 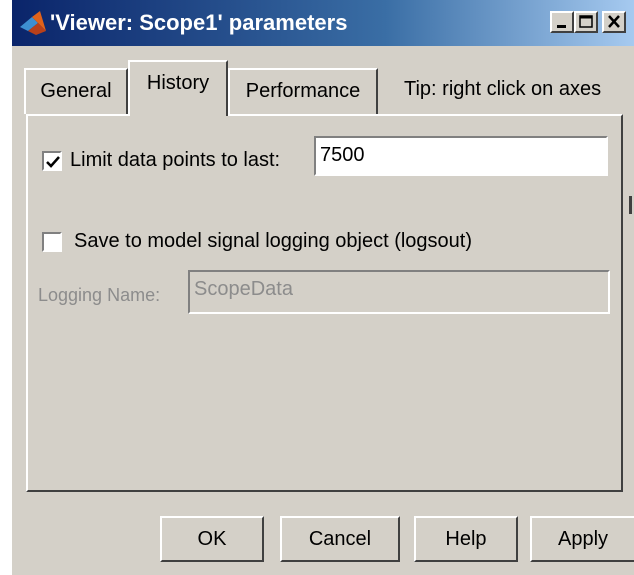 I want to click on cancel-button: Cancel, so click(x=340, y=539).